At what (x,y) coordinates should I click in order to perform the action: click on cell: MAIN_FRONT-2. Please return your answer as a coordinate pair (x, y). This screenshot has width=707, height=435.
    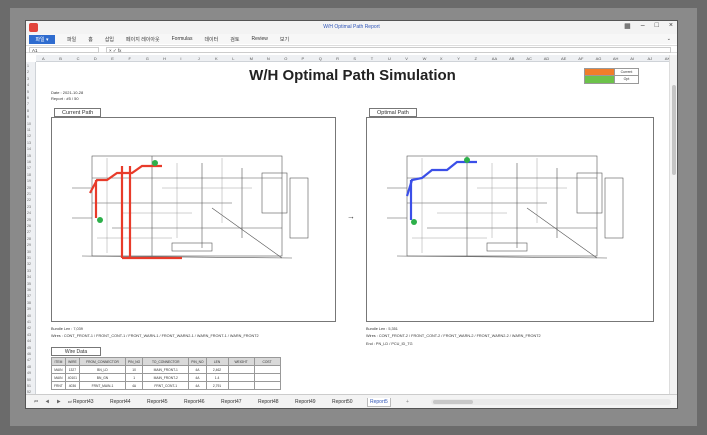
    Looking at the image, I should click on (166, 377).